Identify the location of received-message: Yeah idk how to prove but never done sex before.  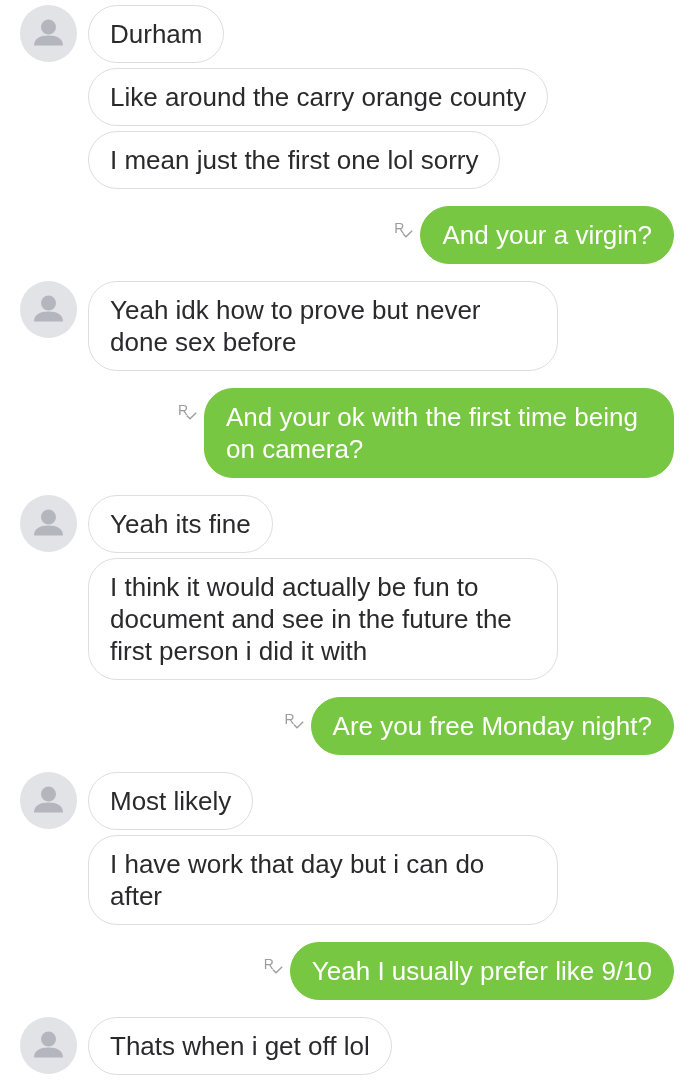
(323, 326).